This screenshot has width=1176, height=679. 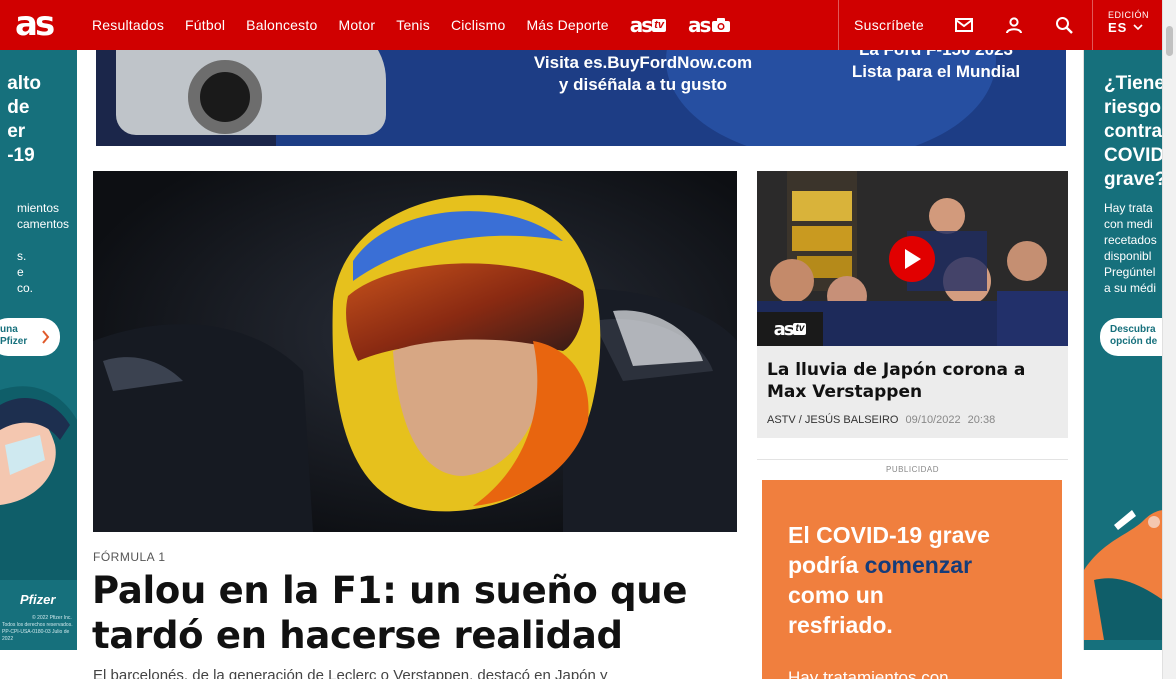 What do you see at coordinates (1133, 155) in the screenshot?
I see `ad-text-line: COVID` at bounding box center [1133, 155].